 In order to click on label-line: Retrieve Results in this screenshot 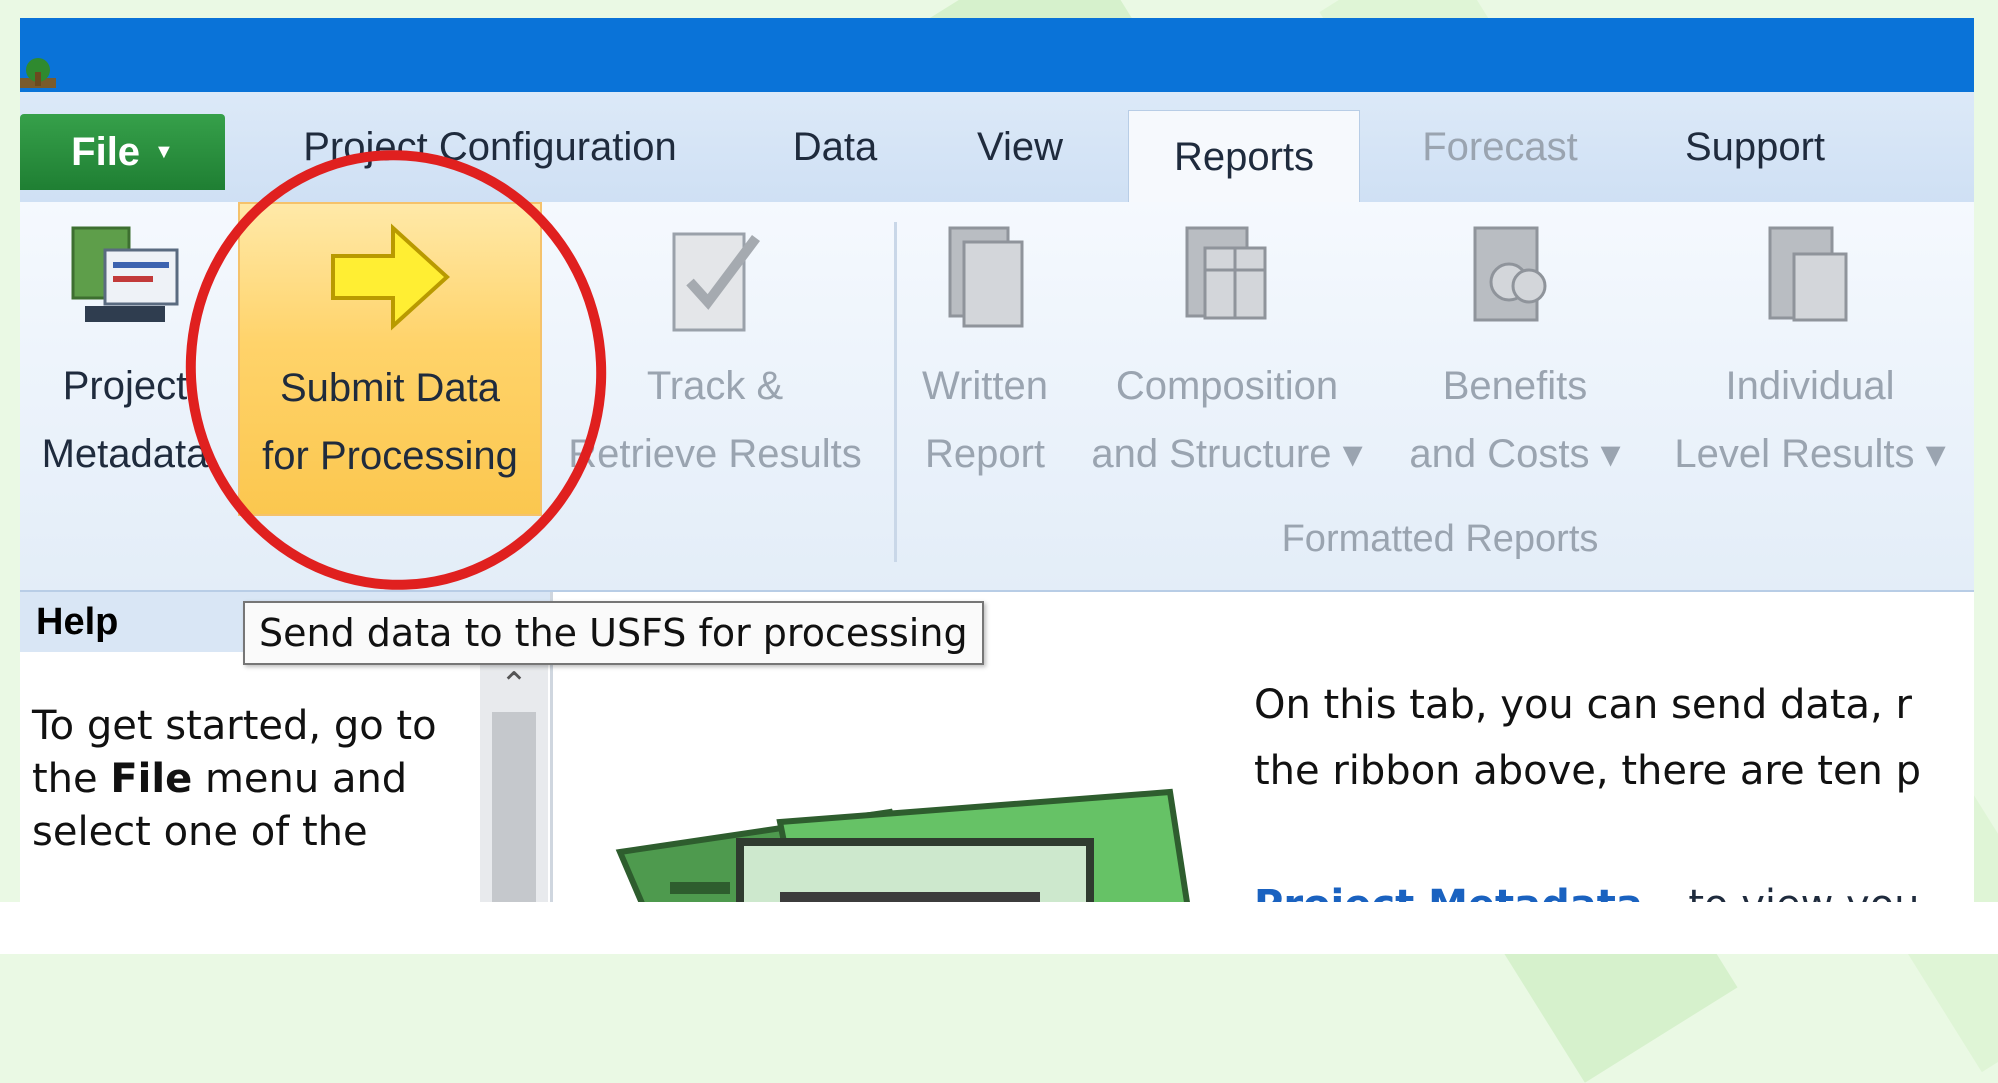, I will do `click(715, 454)`.